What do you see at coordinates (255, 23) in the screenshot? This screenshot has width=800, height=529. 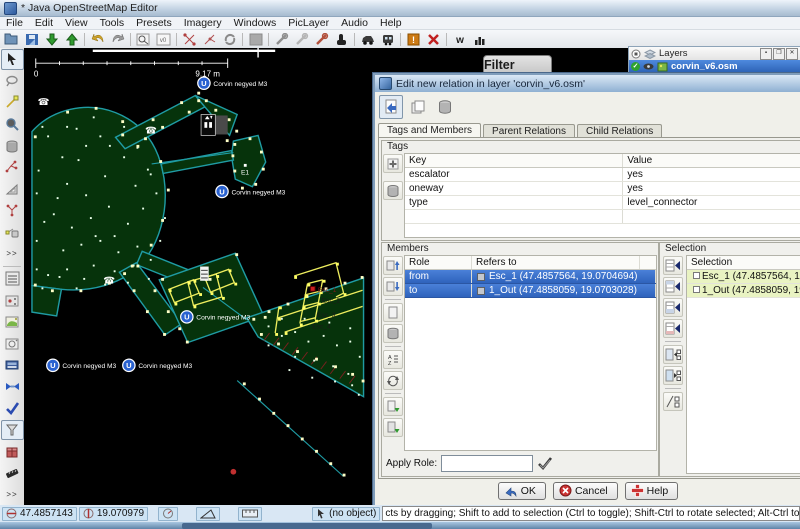 I see `menu-windows: Windows` at bounding box center [255, 23].